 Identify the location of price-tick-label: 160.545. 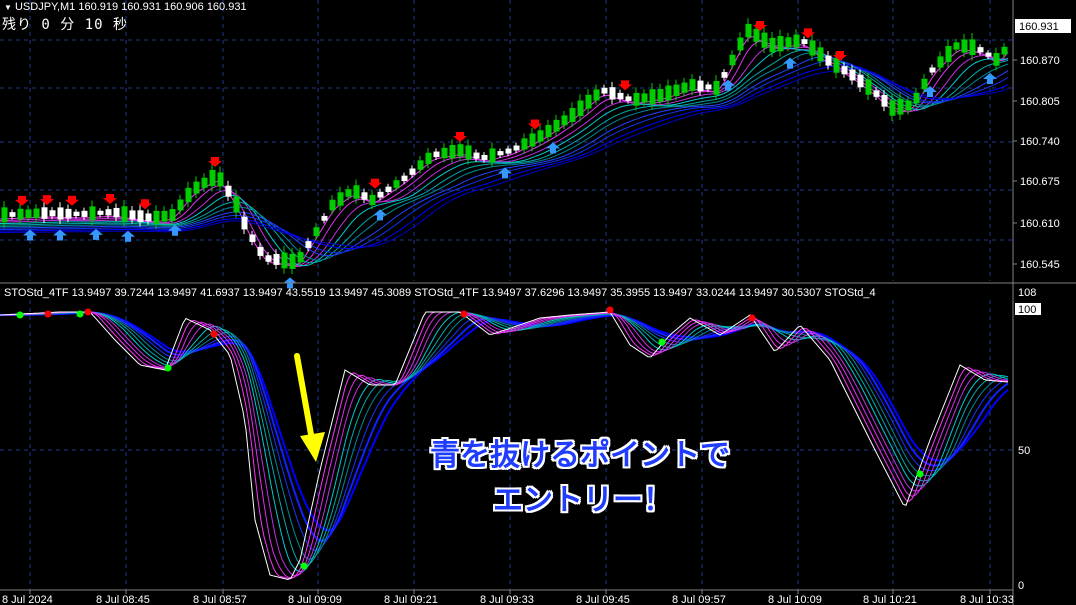
(1040, 265).